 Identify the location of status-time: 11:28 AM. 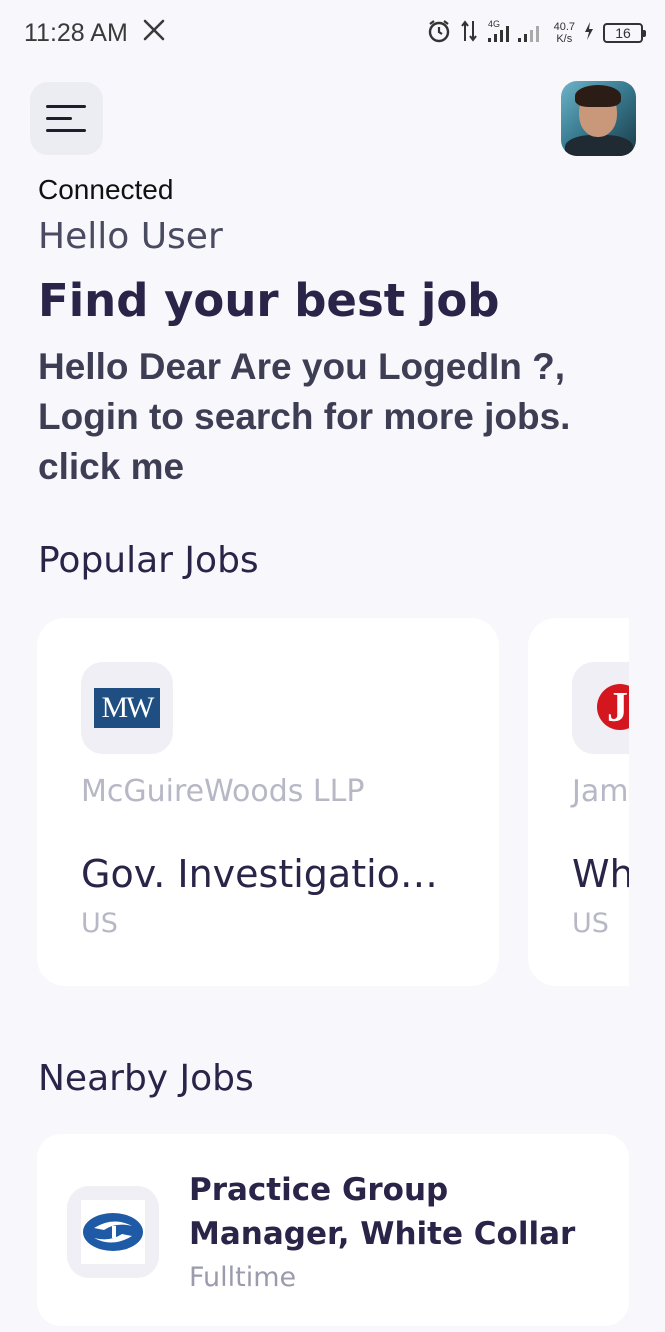
(76, 32).